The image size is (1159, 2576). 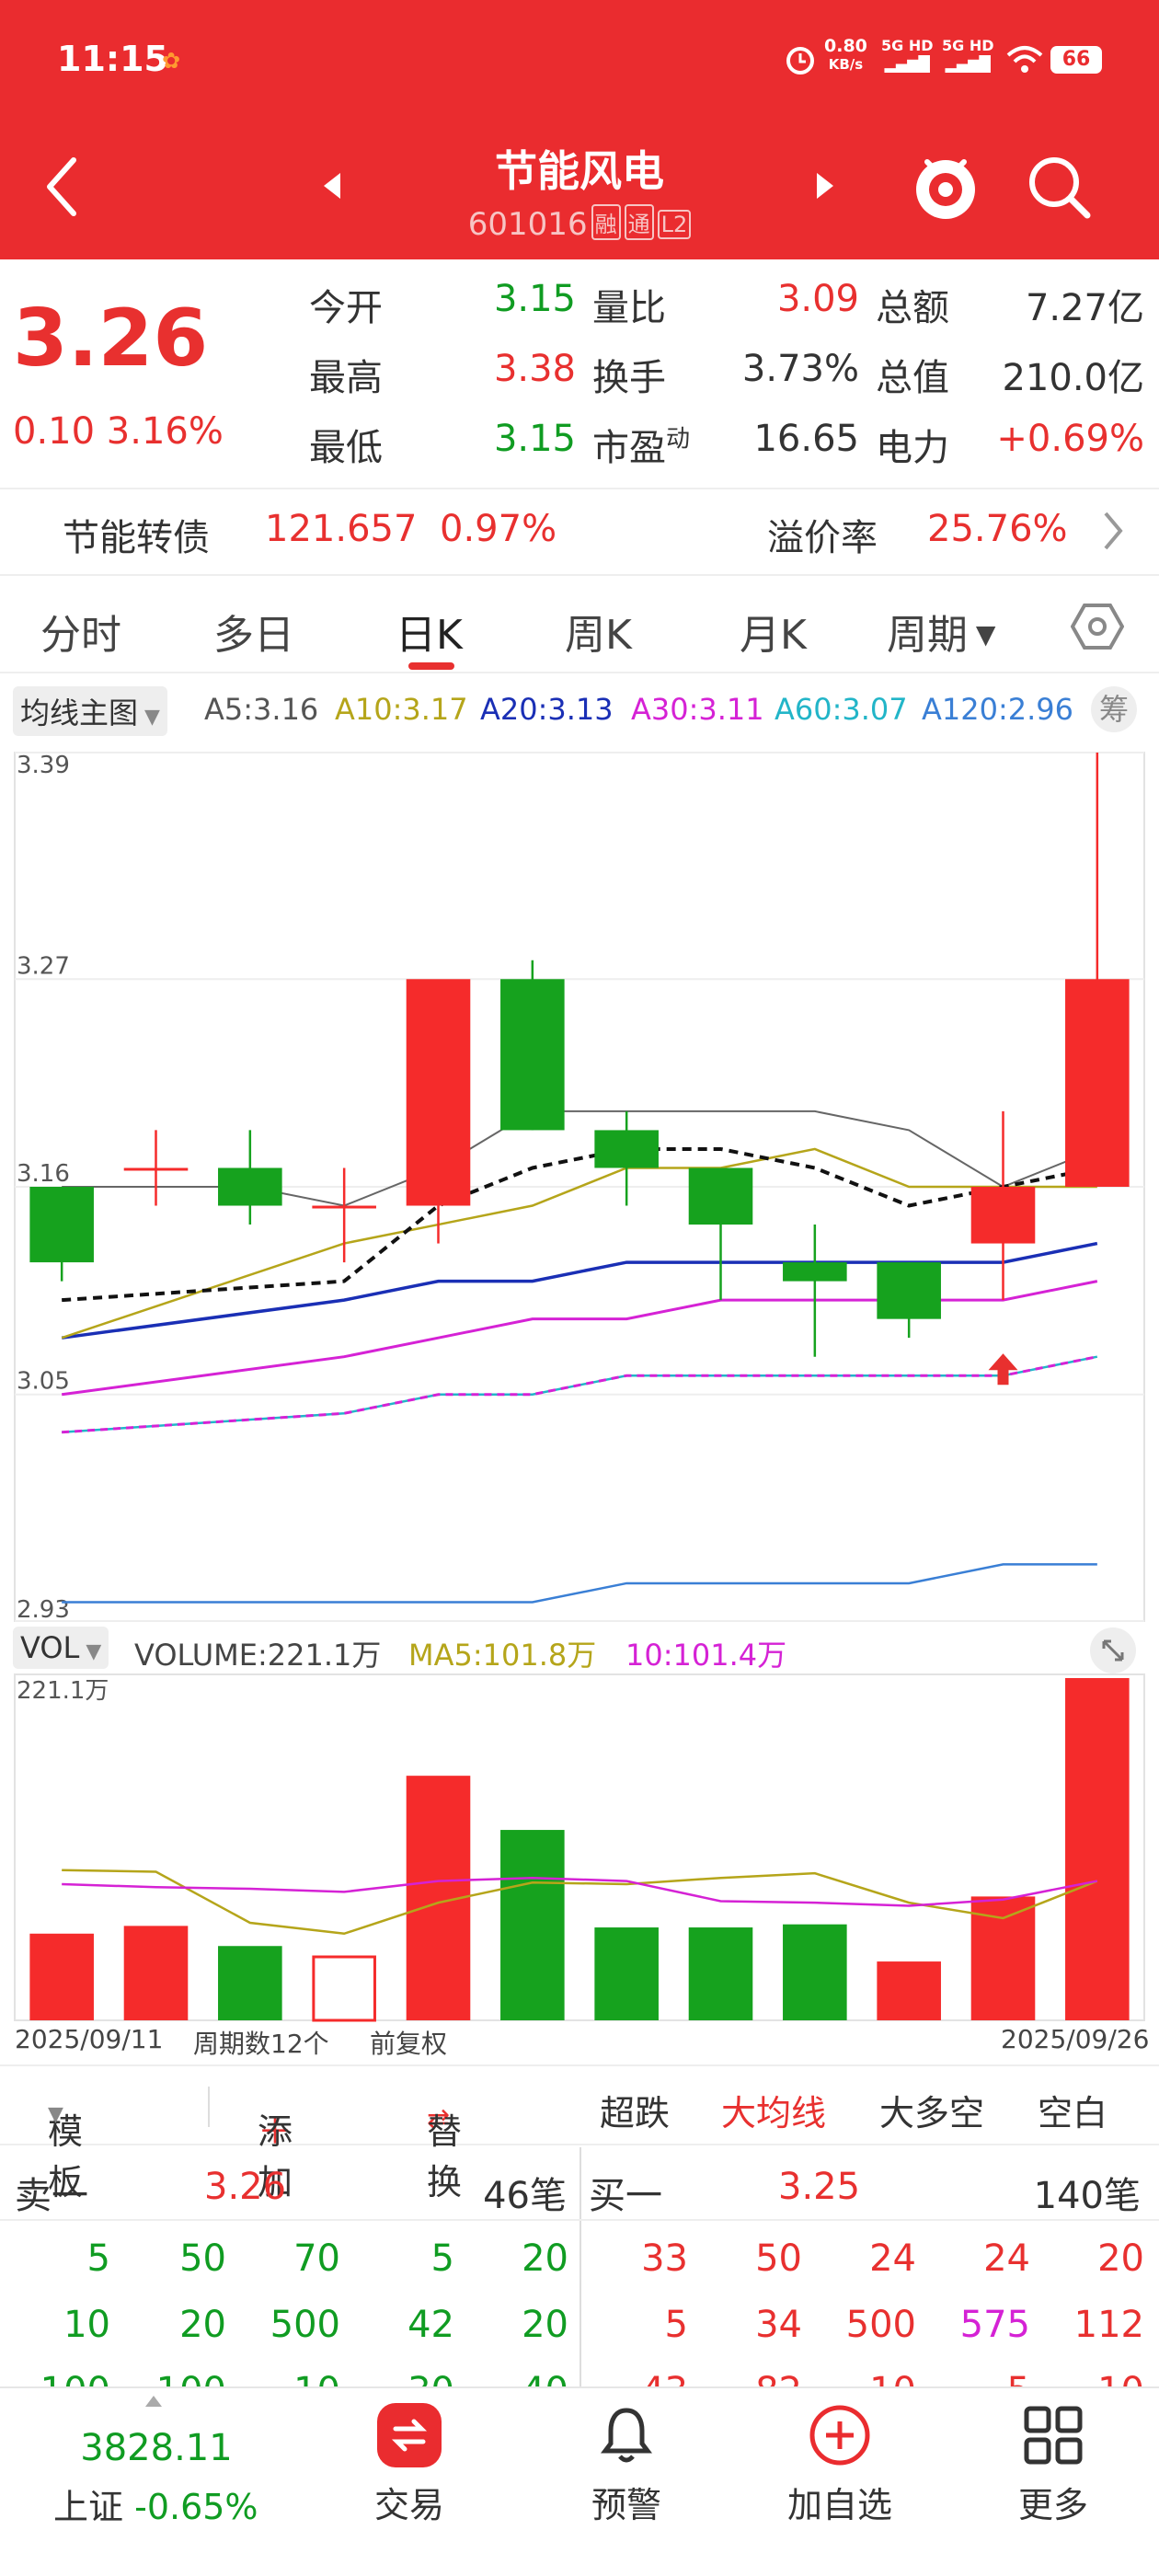 What do you see at coordinates (676, 2325) in the screenshot?
I see `buy-order-size: 5` at bounding box center [676, 2325].